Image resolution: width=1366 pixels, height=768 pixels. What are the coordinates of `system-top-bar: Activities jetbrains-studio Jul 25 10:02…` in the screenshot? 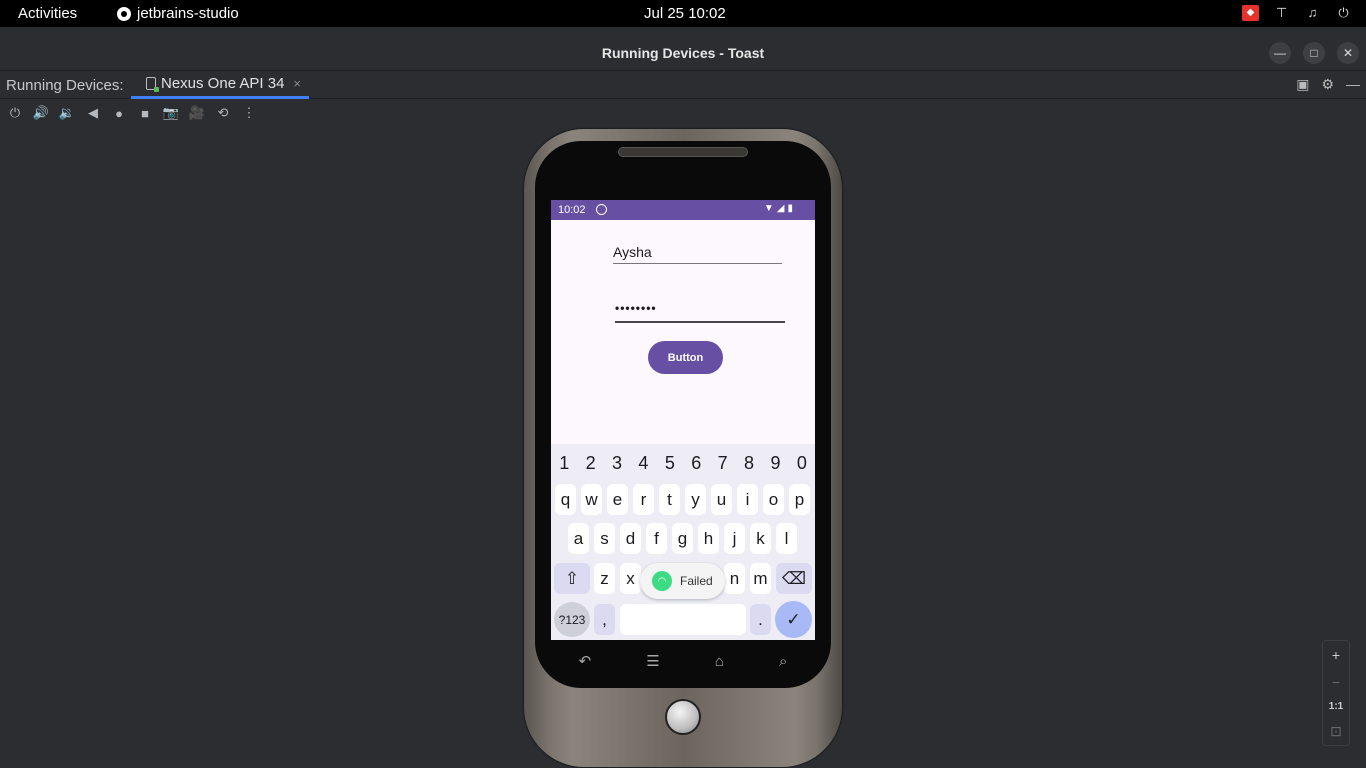 It's located at (683, 13).